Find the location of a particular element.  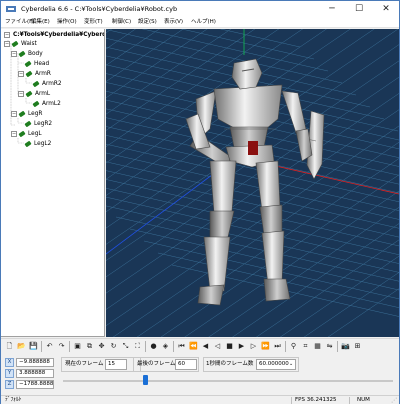

frame-slider-thumb is located at coordinates (145, 380).